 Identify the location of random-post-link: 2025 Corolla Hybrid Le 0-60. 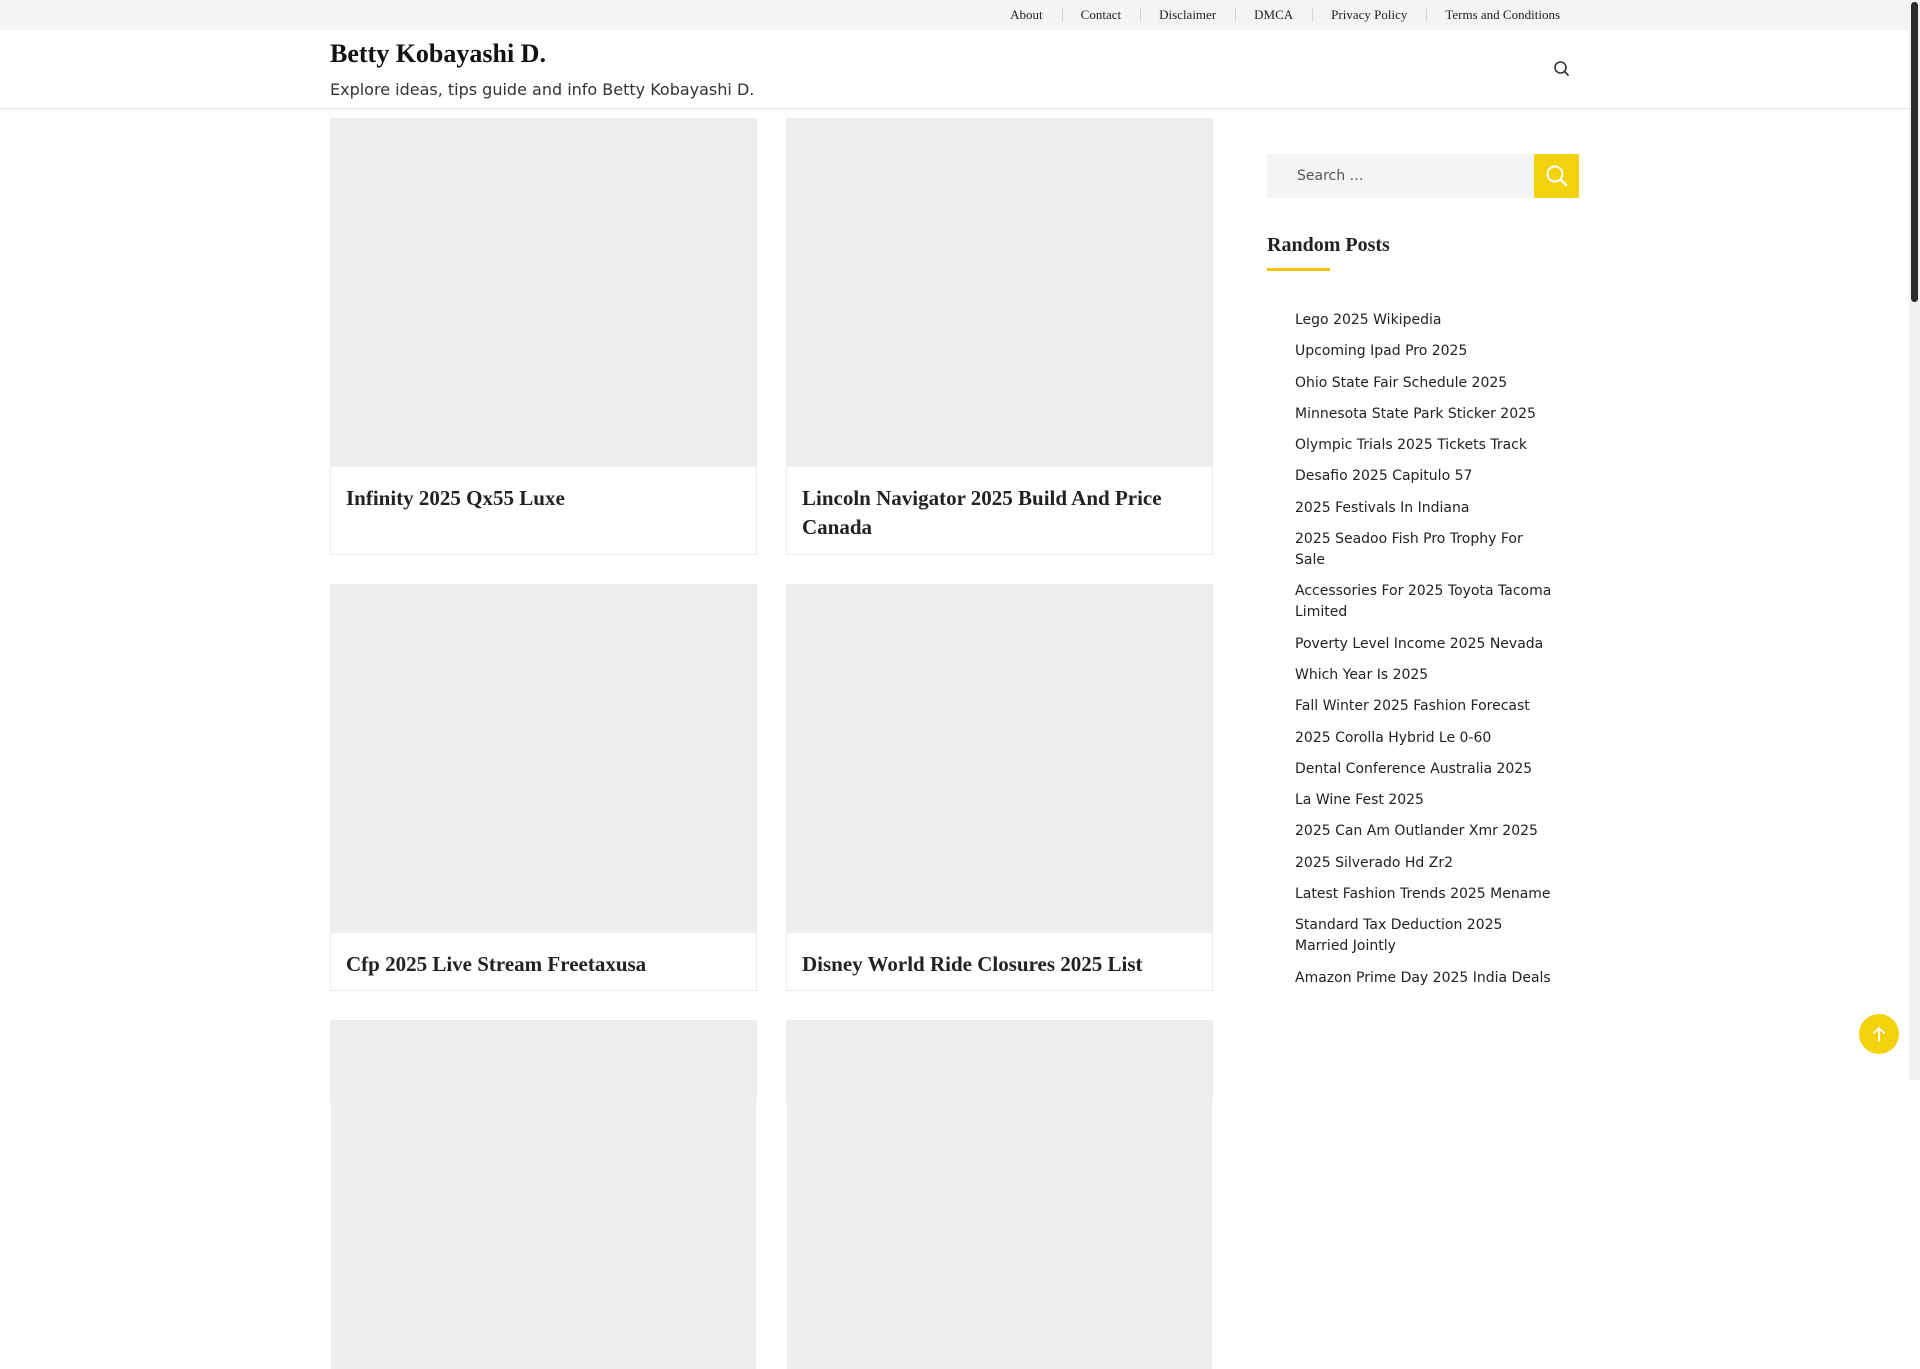
(1425, 738).